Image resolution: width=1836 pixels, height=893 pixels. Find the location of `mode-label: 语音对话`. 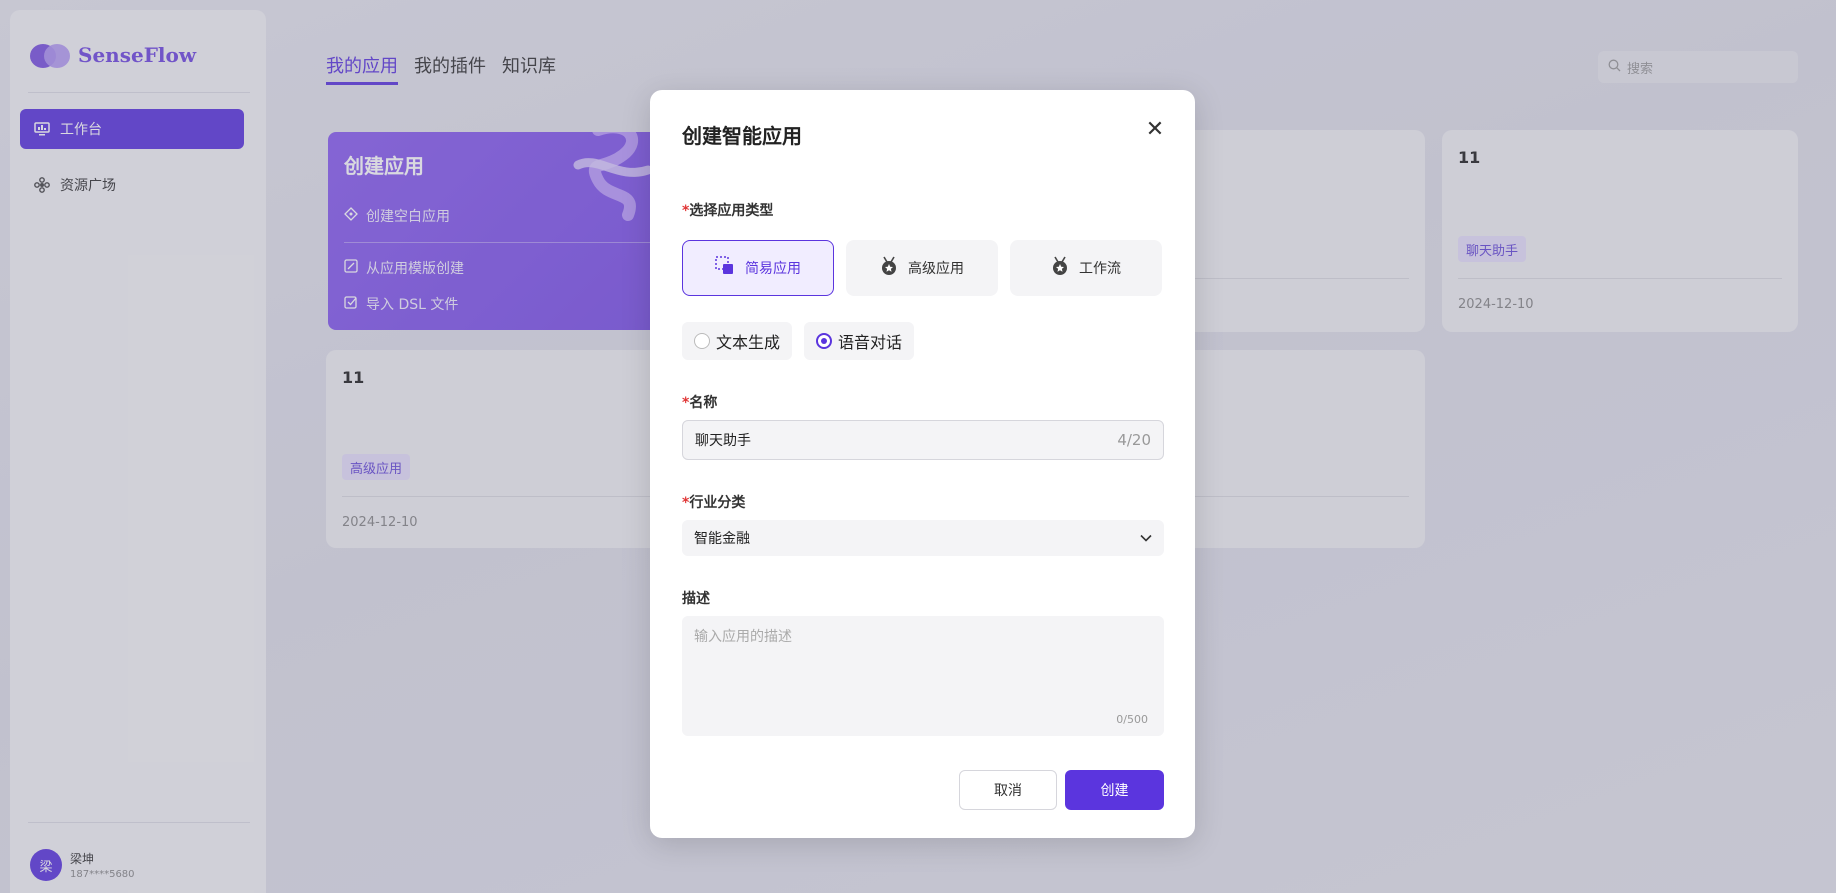

mode-label: 语音对话 is located at coordinates (870, 342).